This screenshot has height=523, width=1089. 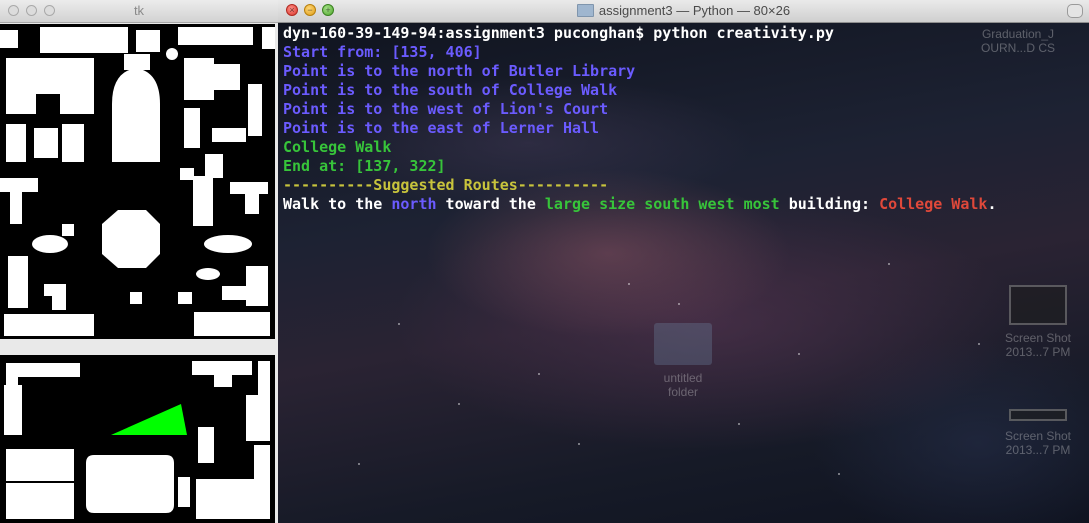 I want to click on terminal-text-segment: Start from: [135, 406], so click(x=382, y=52).